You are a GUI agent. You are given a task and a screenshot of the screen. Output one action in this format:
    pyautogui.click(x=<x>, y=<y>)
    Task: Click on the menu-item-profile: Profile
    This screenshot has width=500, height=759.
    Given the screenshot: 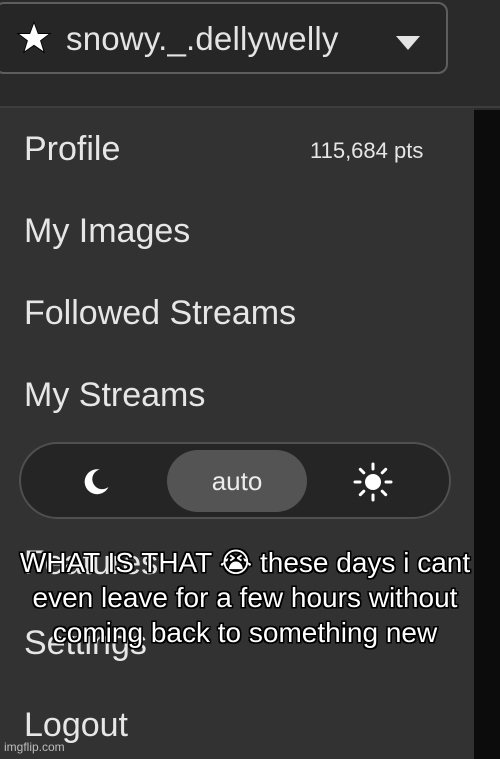 What is the action you would take?
    pyautogui.click(x=72, y=149)
    